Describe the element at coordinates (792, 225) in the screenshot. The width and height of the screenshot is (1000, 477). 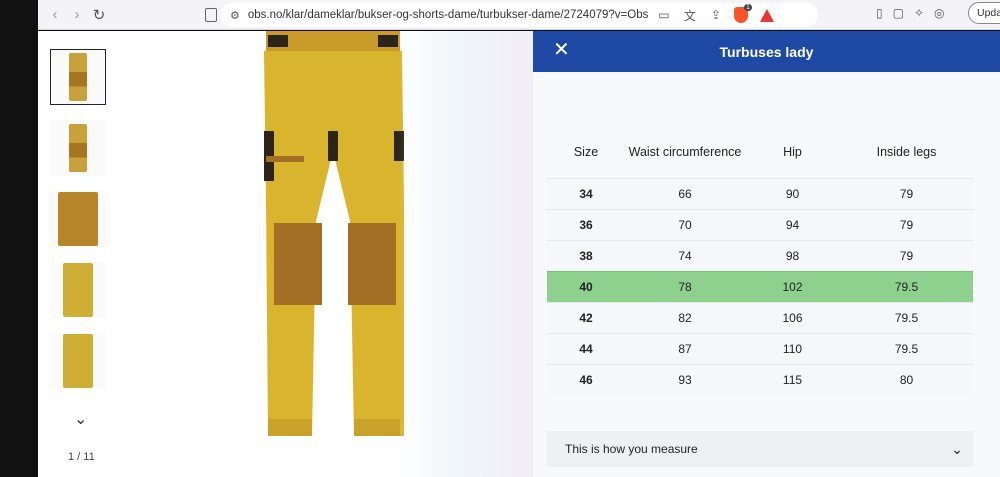
I see `cell-hip: 94` at that location.